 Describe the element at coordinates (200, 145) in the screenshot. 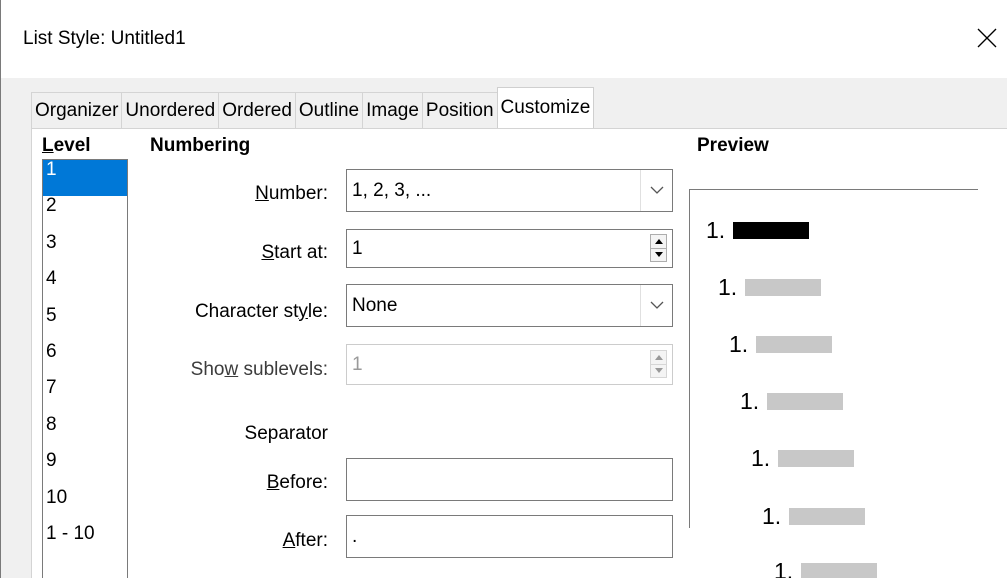

I see `numbering-heading: Numbering` at that location.